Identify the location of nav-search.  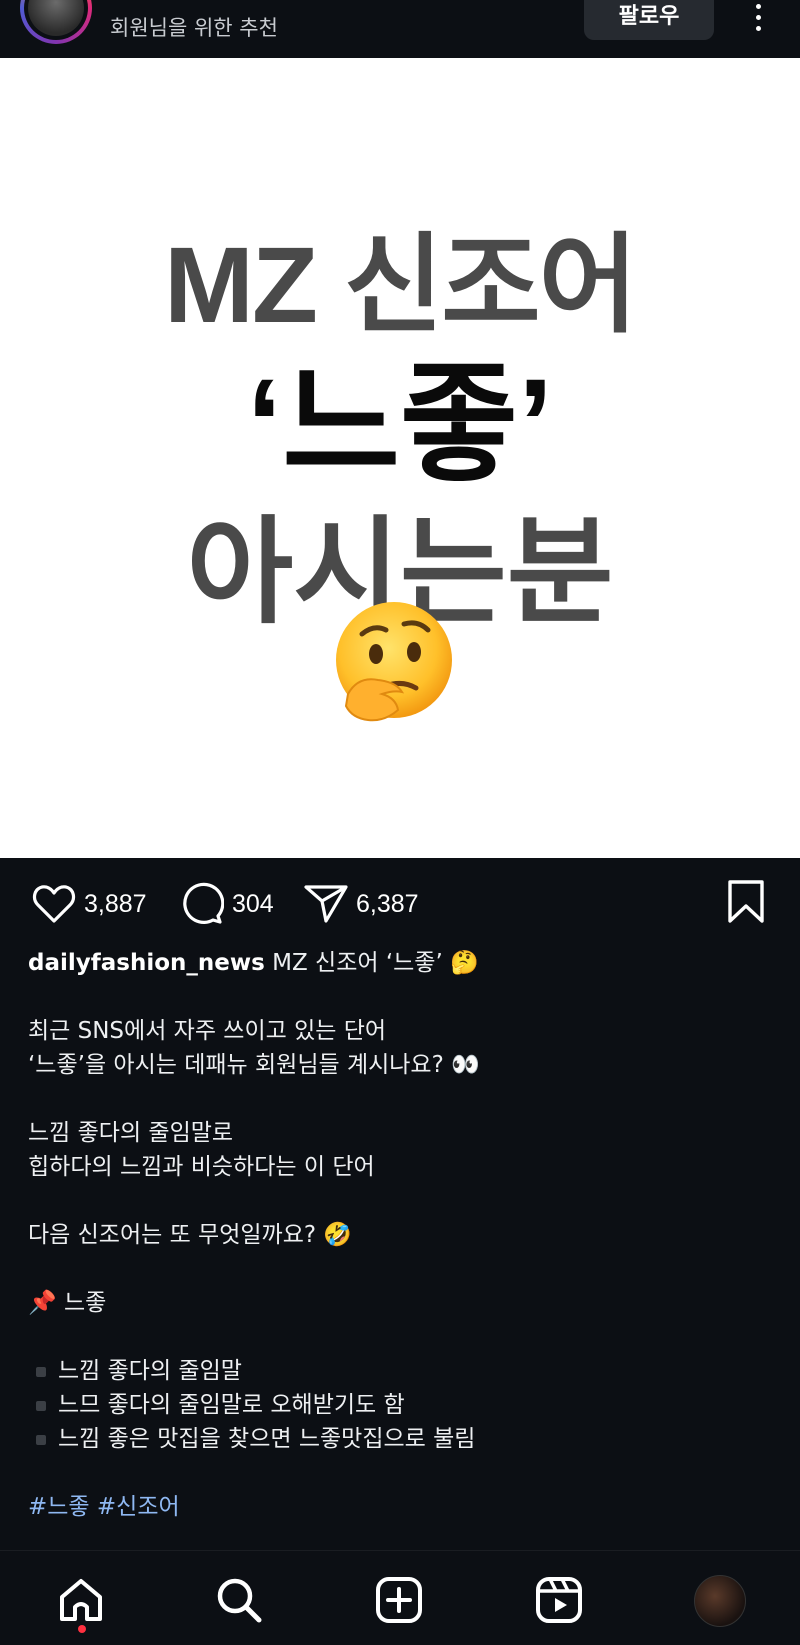
(239, 1600).